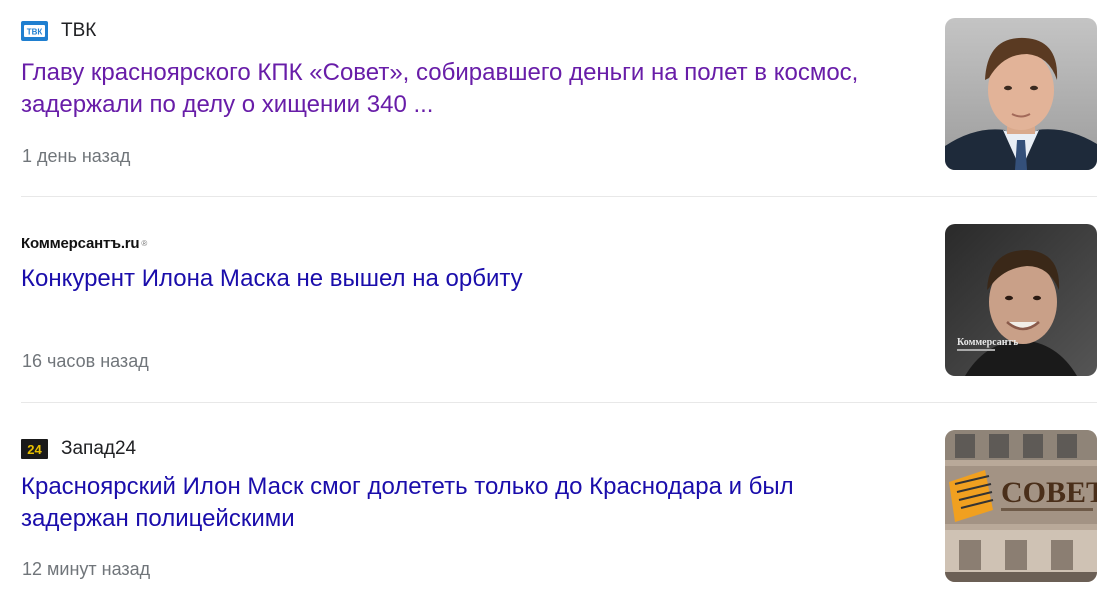 The width and height of the screenshot is (1111, 602). I want to click on news-source: Коммерсантъ.ru ®, so click(84, 243).